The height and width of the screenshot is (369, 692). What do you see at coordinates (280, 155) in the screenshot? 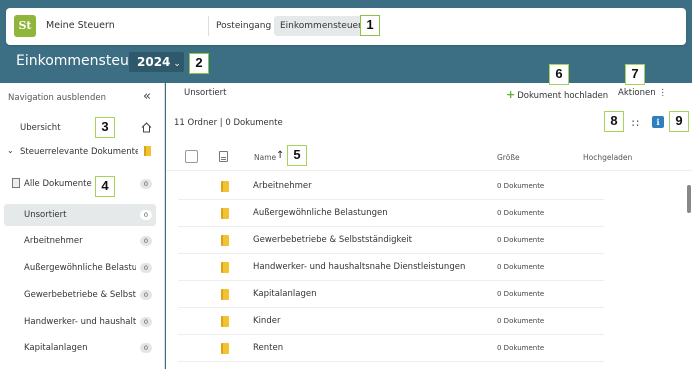
I see `sort-arrow-icon: ↑` at bounding box center [280, 155].